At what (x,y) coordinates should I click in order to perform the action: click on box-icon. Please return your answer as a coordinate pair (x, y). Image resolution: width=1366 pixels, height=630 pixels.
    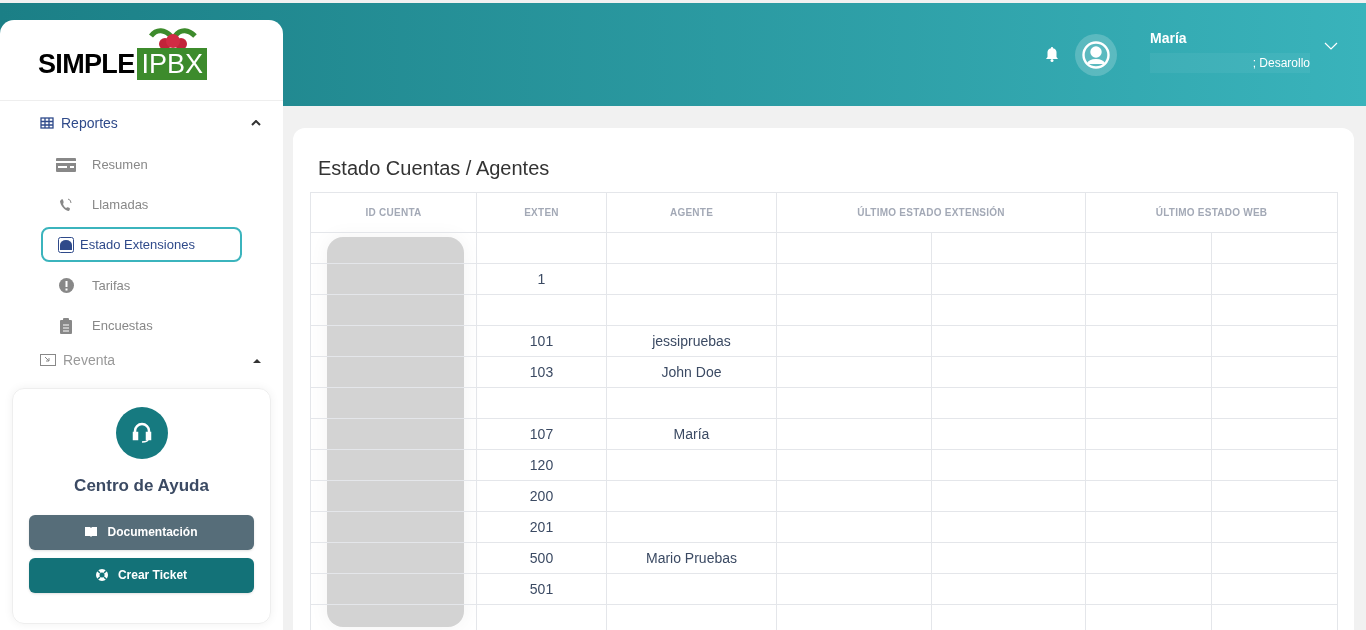
    Looking at the image, I should click on (66, 244).